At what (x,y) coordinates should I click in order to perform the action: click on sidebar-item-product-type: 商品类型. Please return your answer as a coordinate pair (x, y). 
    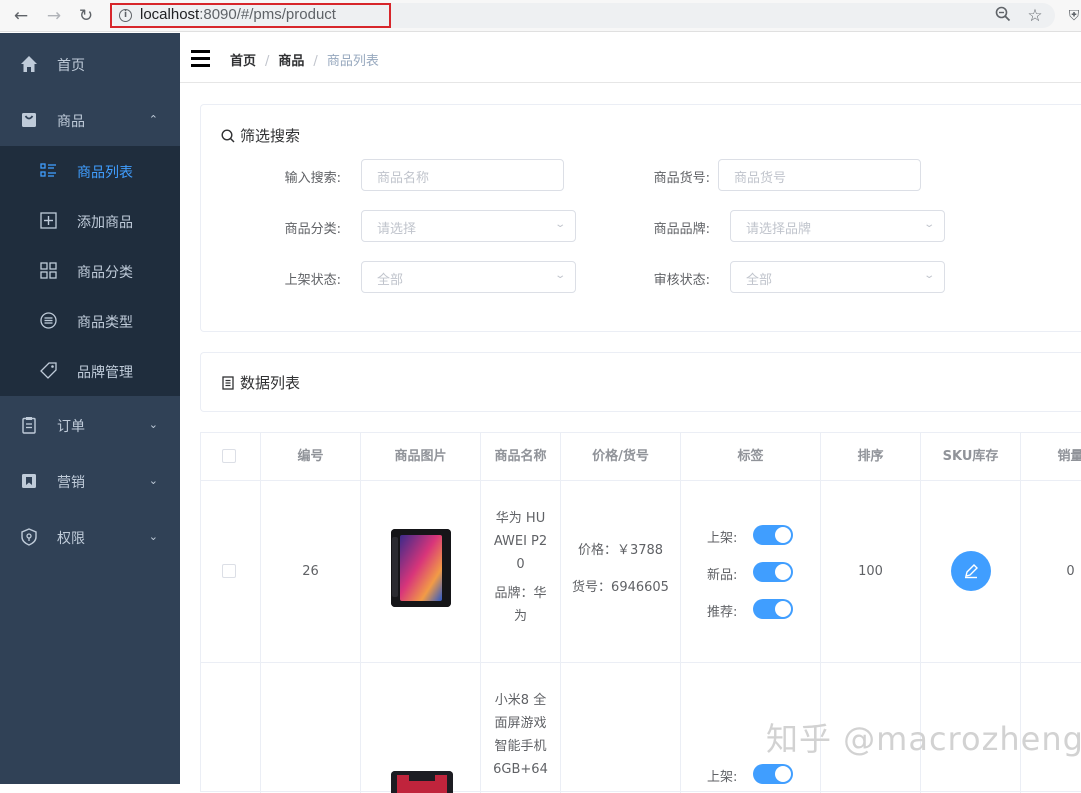
    Looking at the image, I should click on (90, 321).